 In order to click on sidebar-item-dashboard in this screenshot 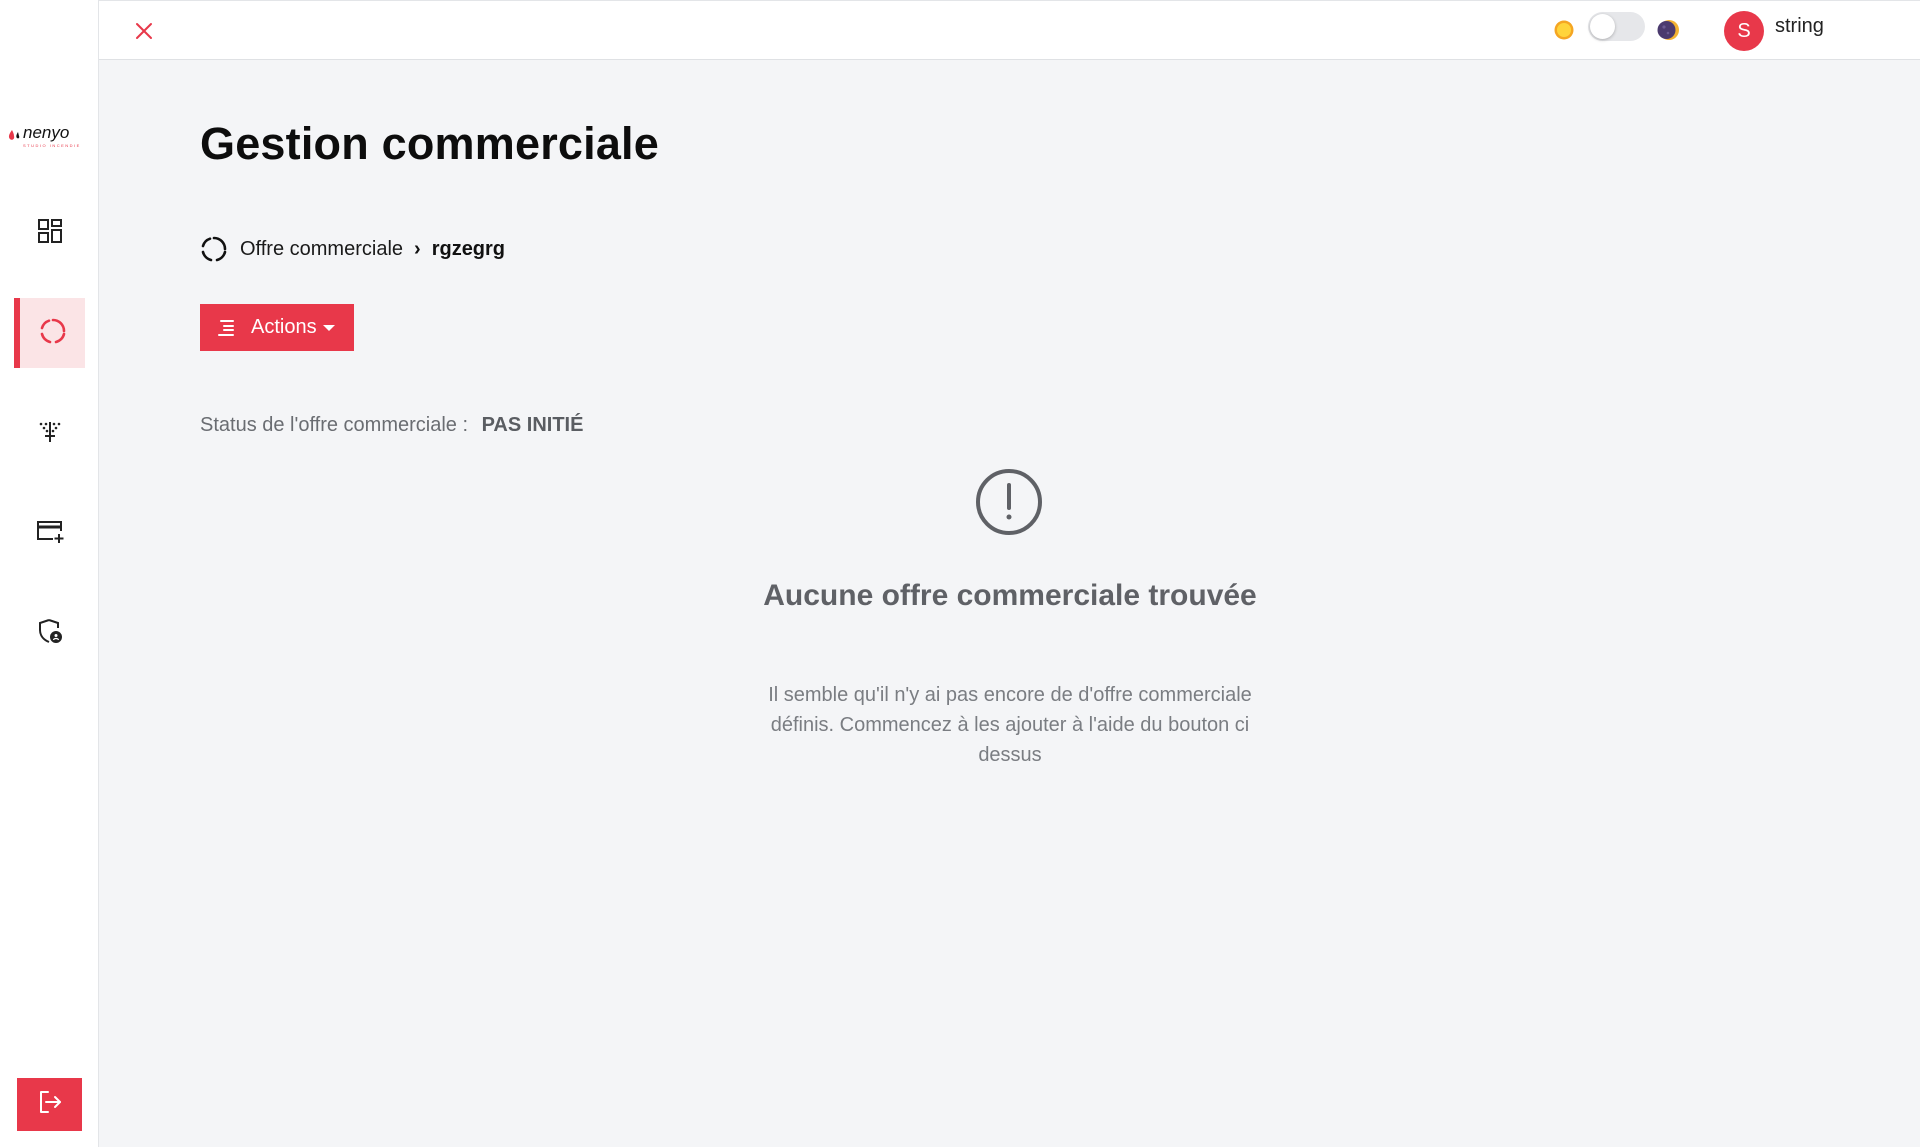, I will do `click(49, 233)`.